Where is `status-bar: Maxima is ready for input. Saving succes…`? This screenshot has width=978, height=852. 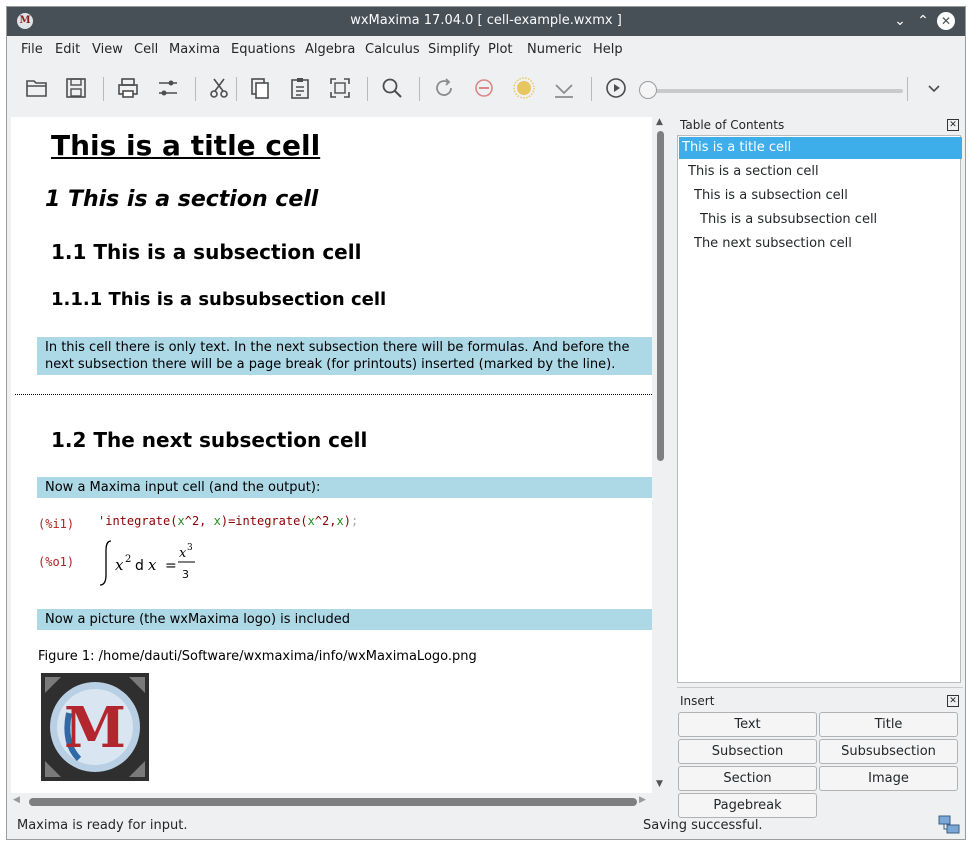 status-bar: Maxima is ready for input. Saving succes… is located at coordinates (486, 826).